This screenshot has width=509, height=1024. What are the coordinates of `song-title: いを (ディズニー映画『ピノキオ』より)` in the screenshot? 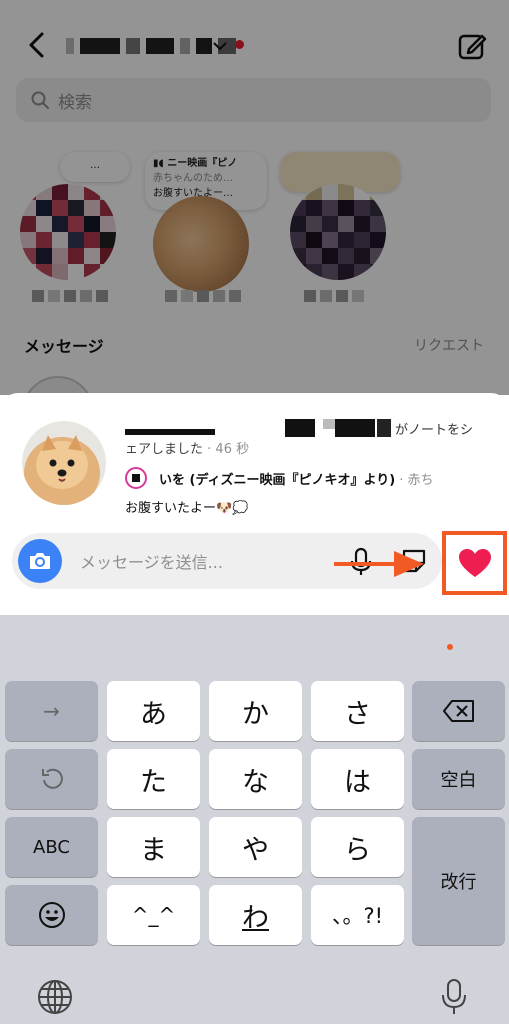 It's located at (277, 480).